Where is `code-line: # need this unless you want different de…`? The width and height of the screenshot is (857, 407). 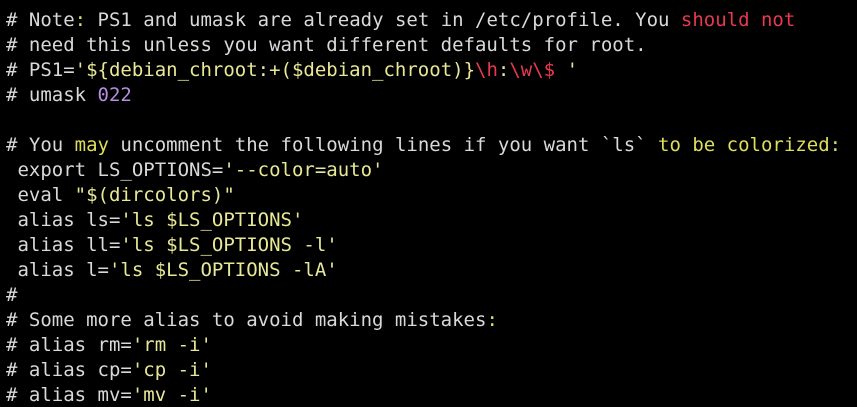 code-line: # need this unless you want different de… is located at coordinates (431, 45).